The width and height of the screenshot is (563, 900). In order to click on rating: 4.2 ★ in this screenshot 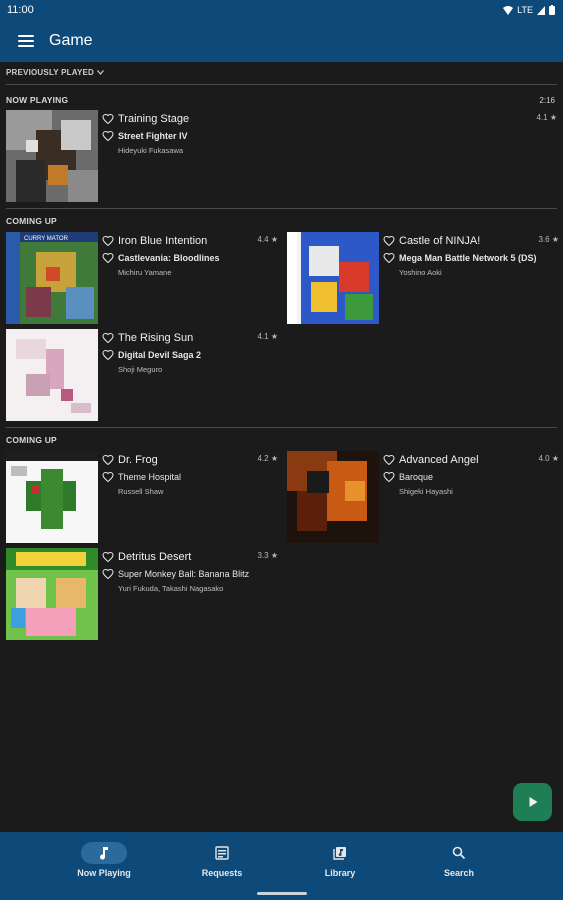, I will do `click(267, 458)`.